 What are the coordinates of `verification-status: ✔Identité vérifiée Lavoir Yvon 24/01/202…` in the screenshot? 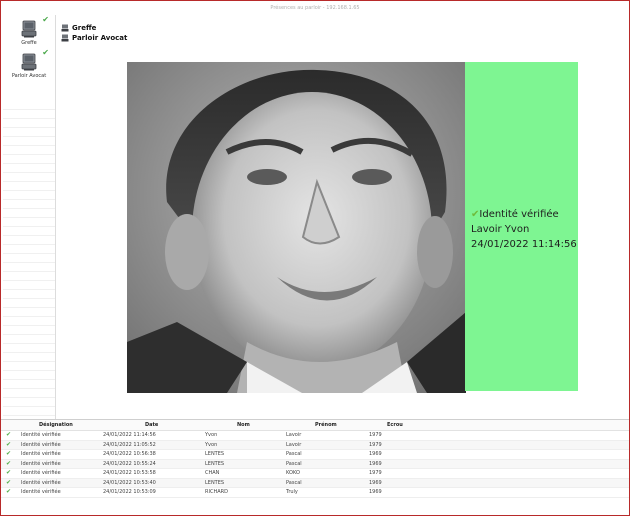 It's located at (524, 229).